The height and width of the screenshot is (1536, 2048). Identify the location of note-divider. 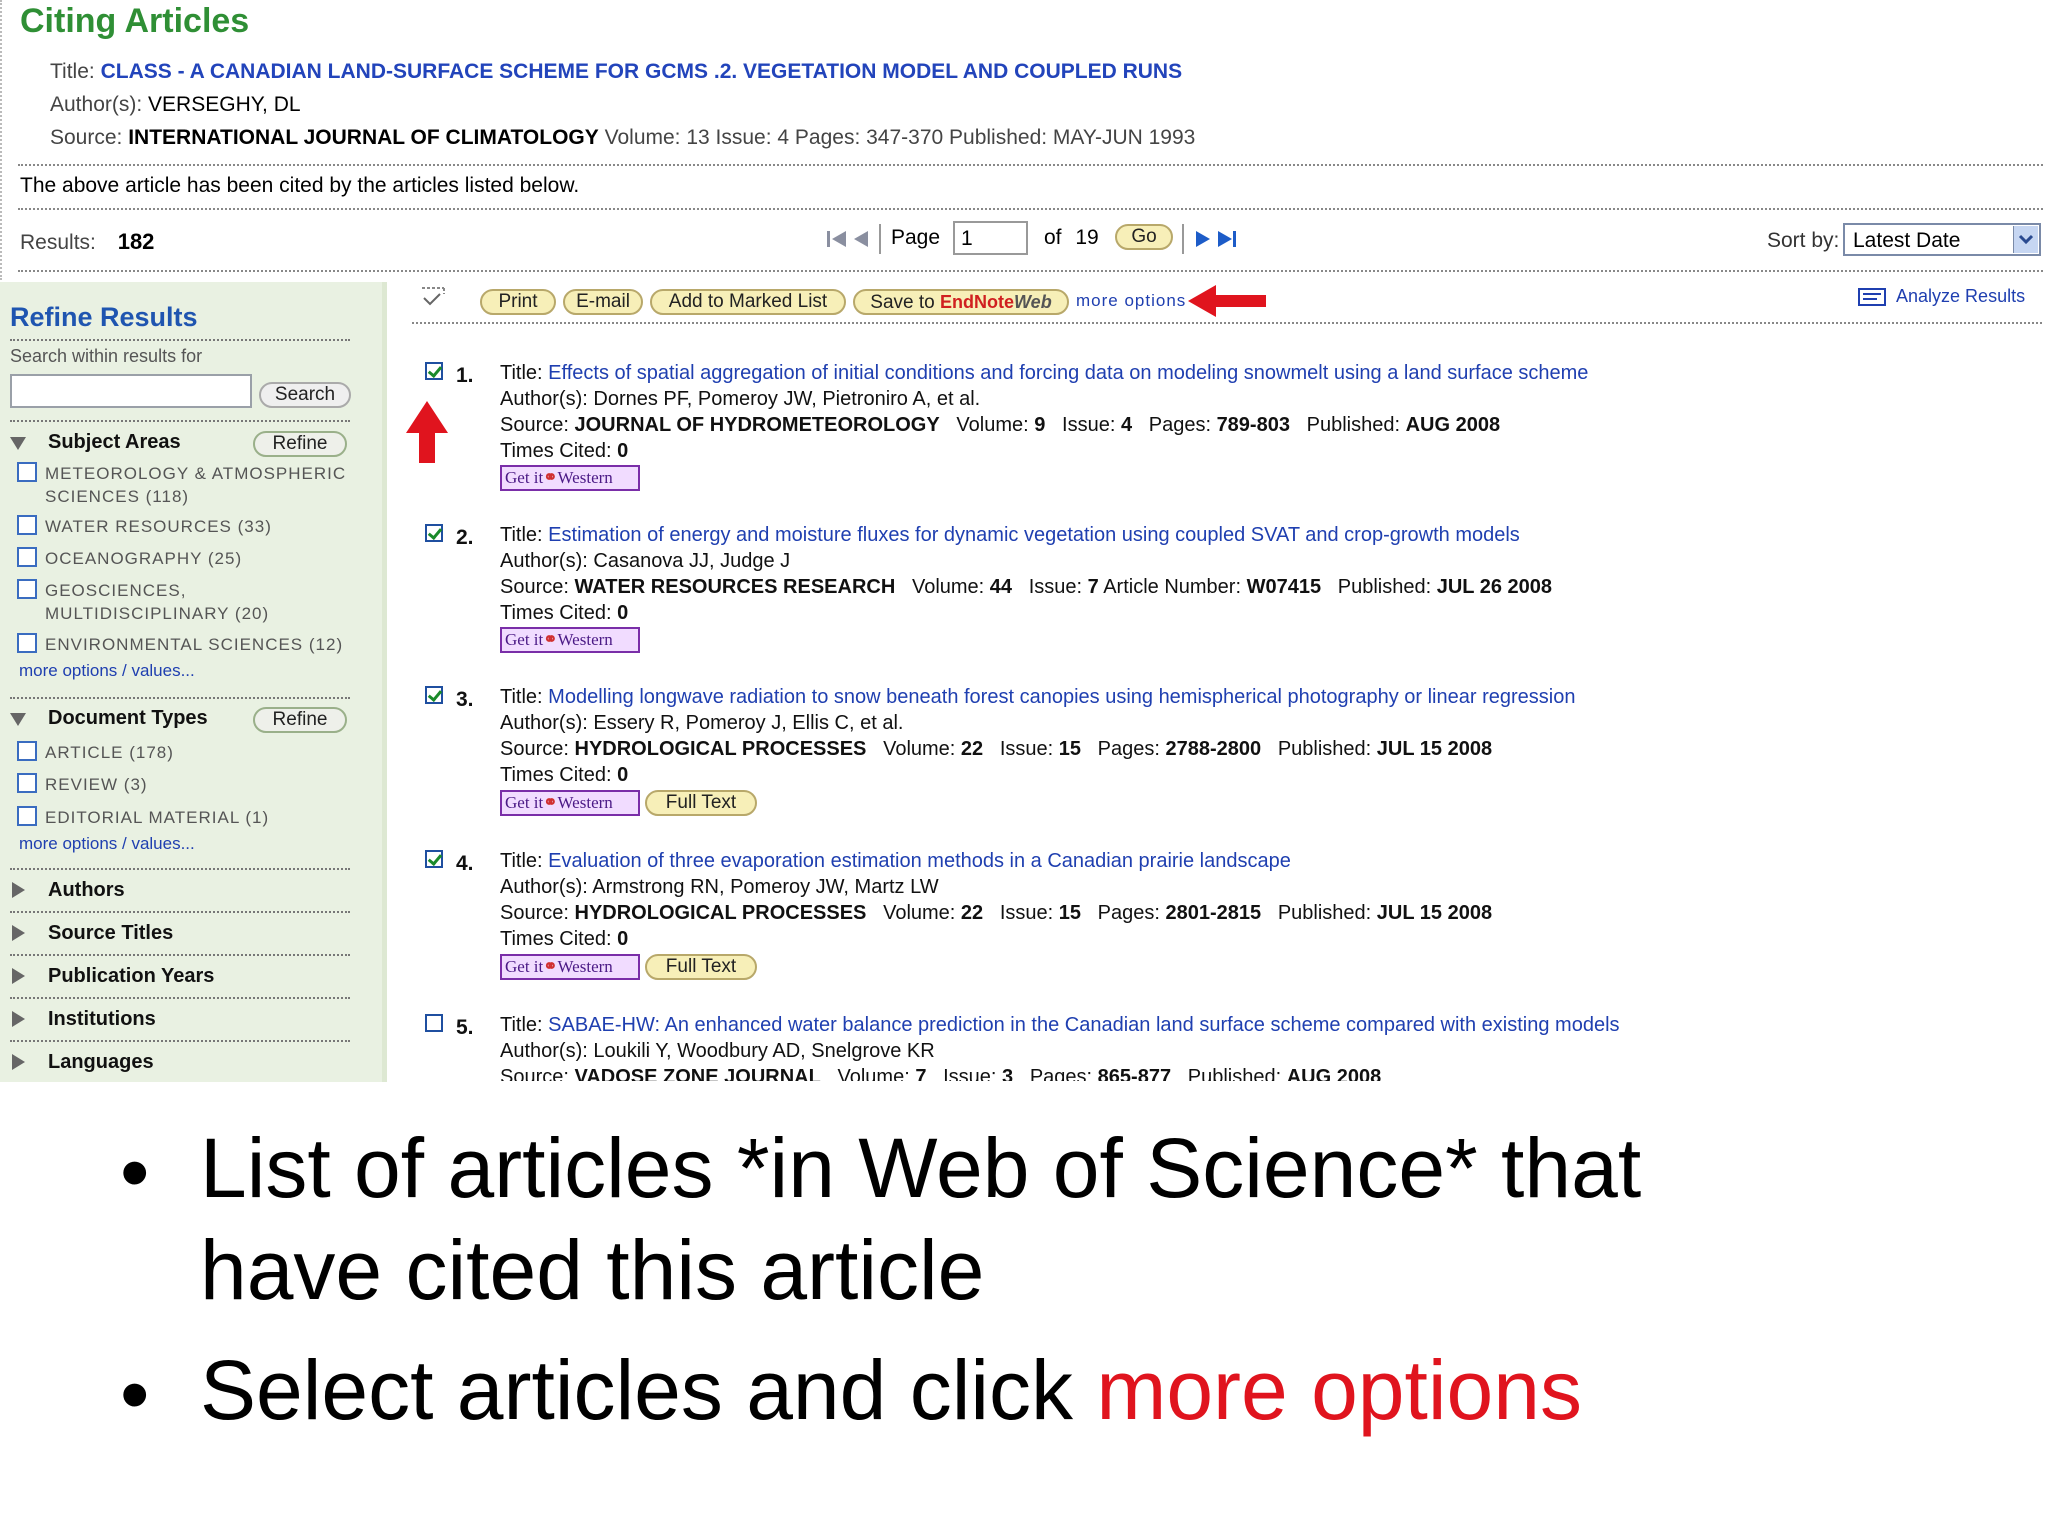
(1030, 209).